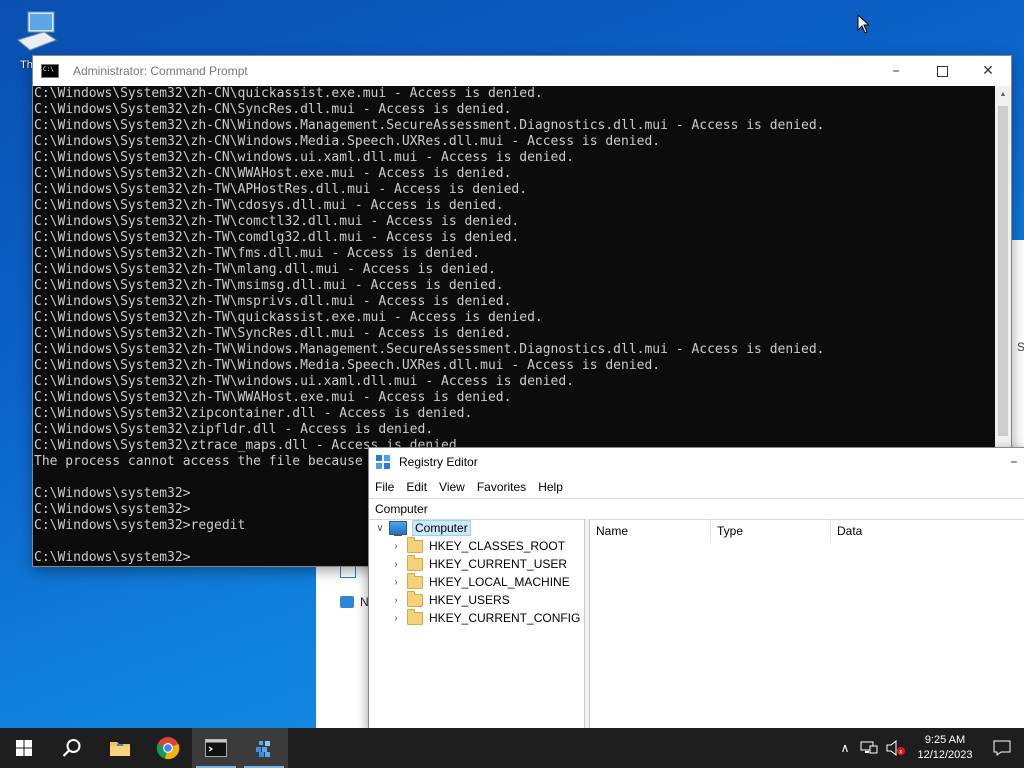 The image size is (1024, 768). Describe the element at coordinates (550, 487) in the screenshot. I see `menu-help: Help` at that location.